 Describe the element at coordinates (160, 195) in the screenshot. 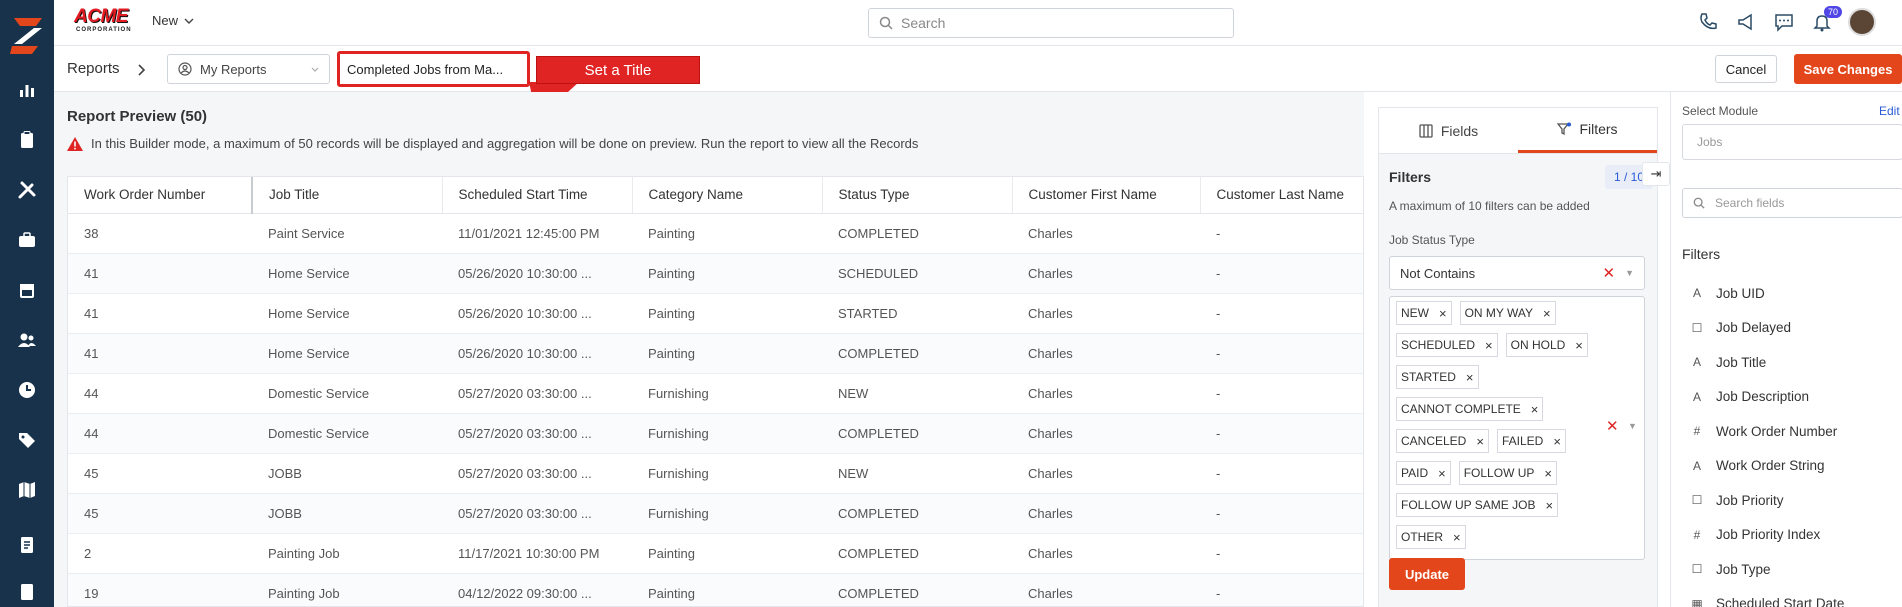

I see `column-header: Work Order Number` at that location.